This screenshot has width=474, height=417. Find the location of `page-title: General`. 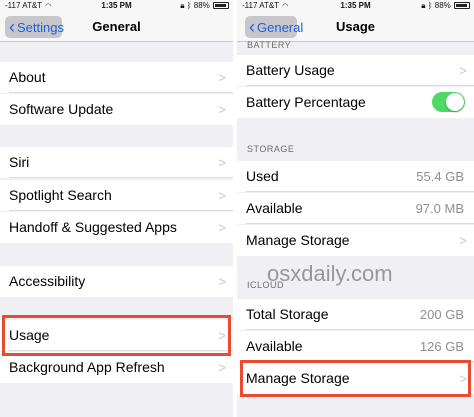

page-title: General is located at coordinates (116, 26).